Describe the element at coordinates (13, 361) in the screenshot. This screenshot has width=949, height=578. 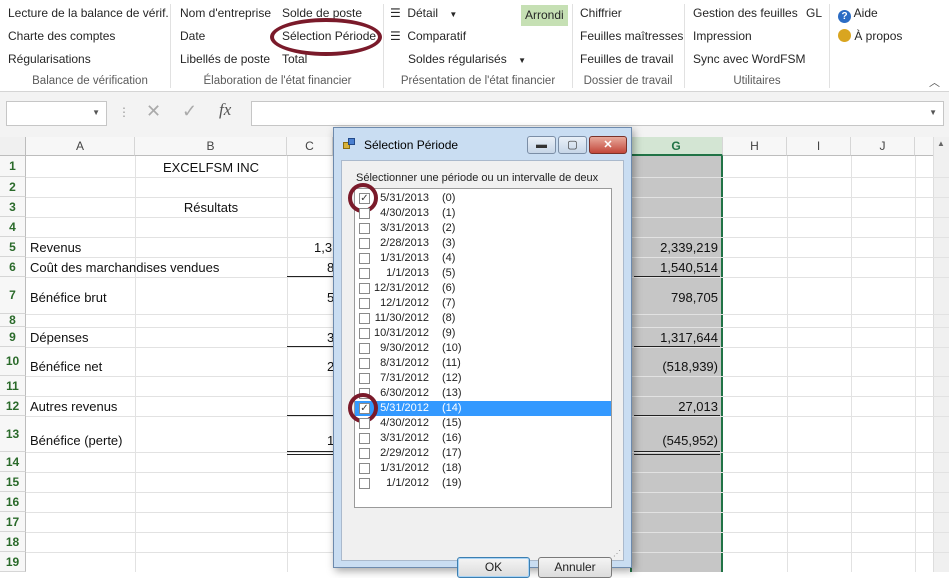
I see `row-header: 10` at that location.